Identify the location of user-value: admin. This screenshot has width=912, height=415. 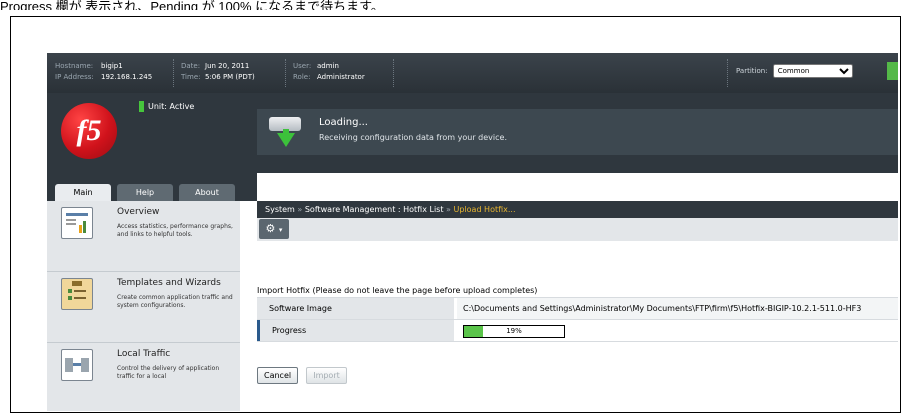
(328, 66).